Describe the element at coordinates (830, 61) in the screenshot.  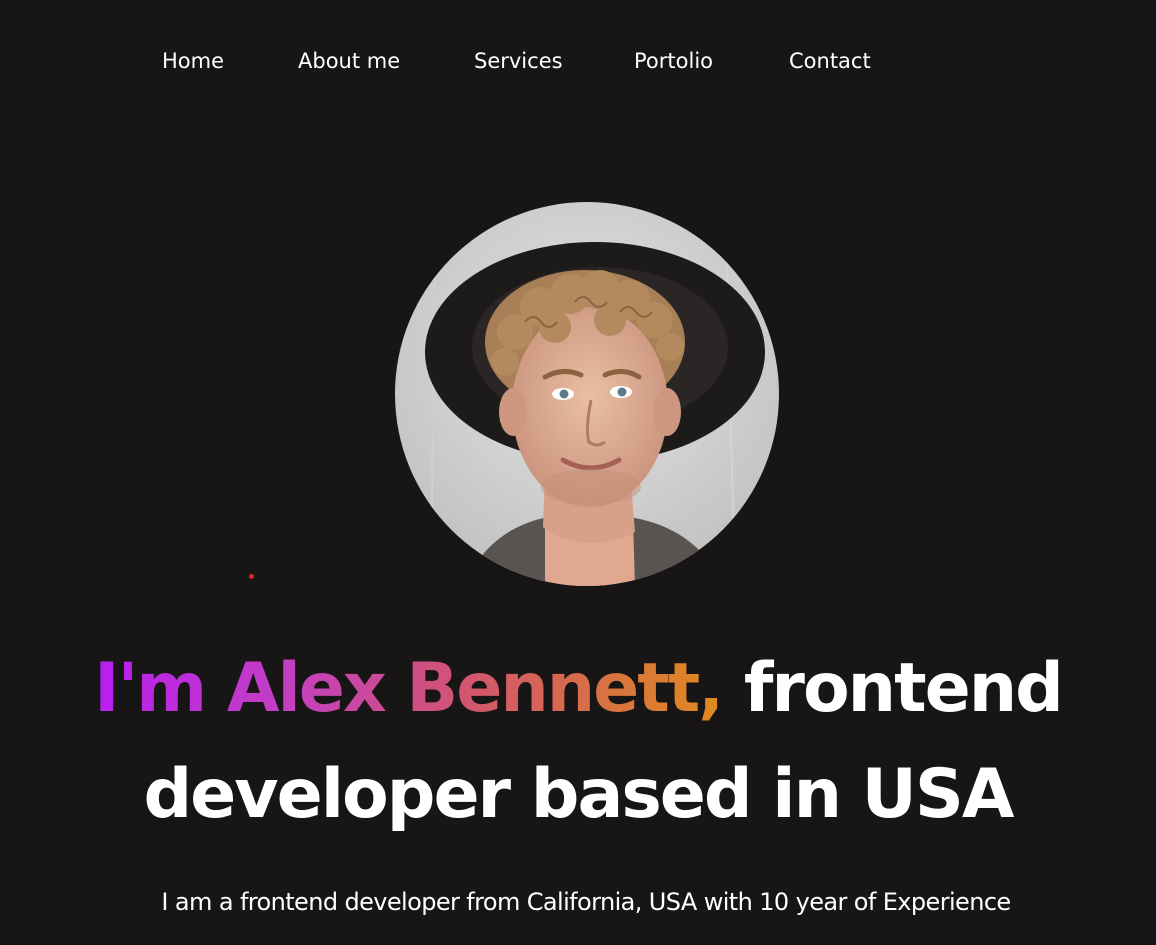
I see `nav-link-contact: Contact` at that location.